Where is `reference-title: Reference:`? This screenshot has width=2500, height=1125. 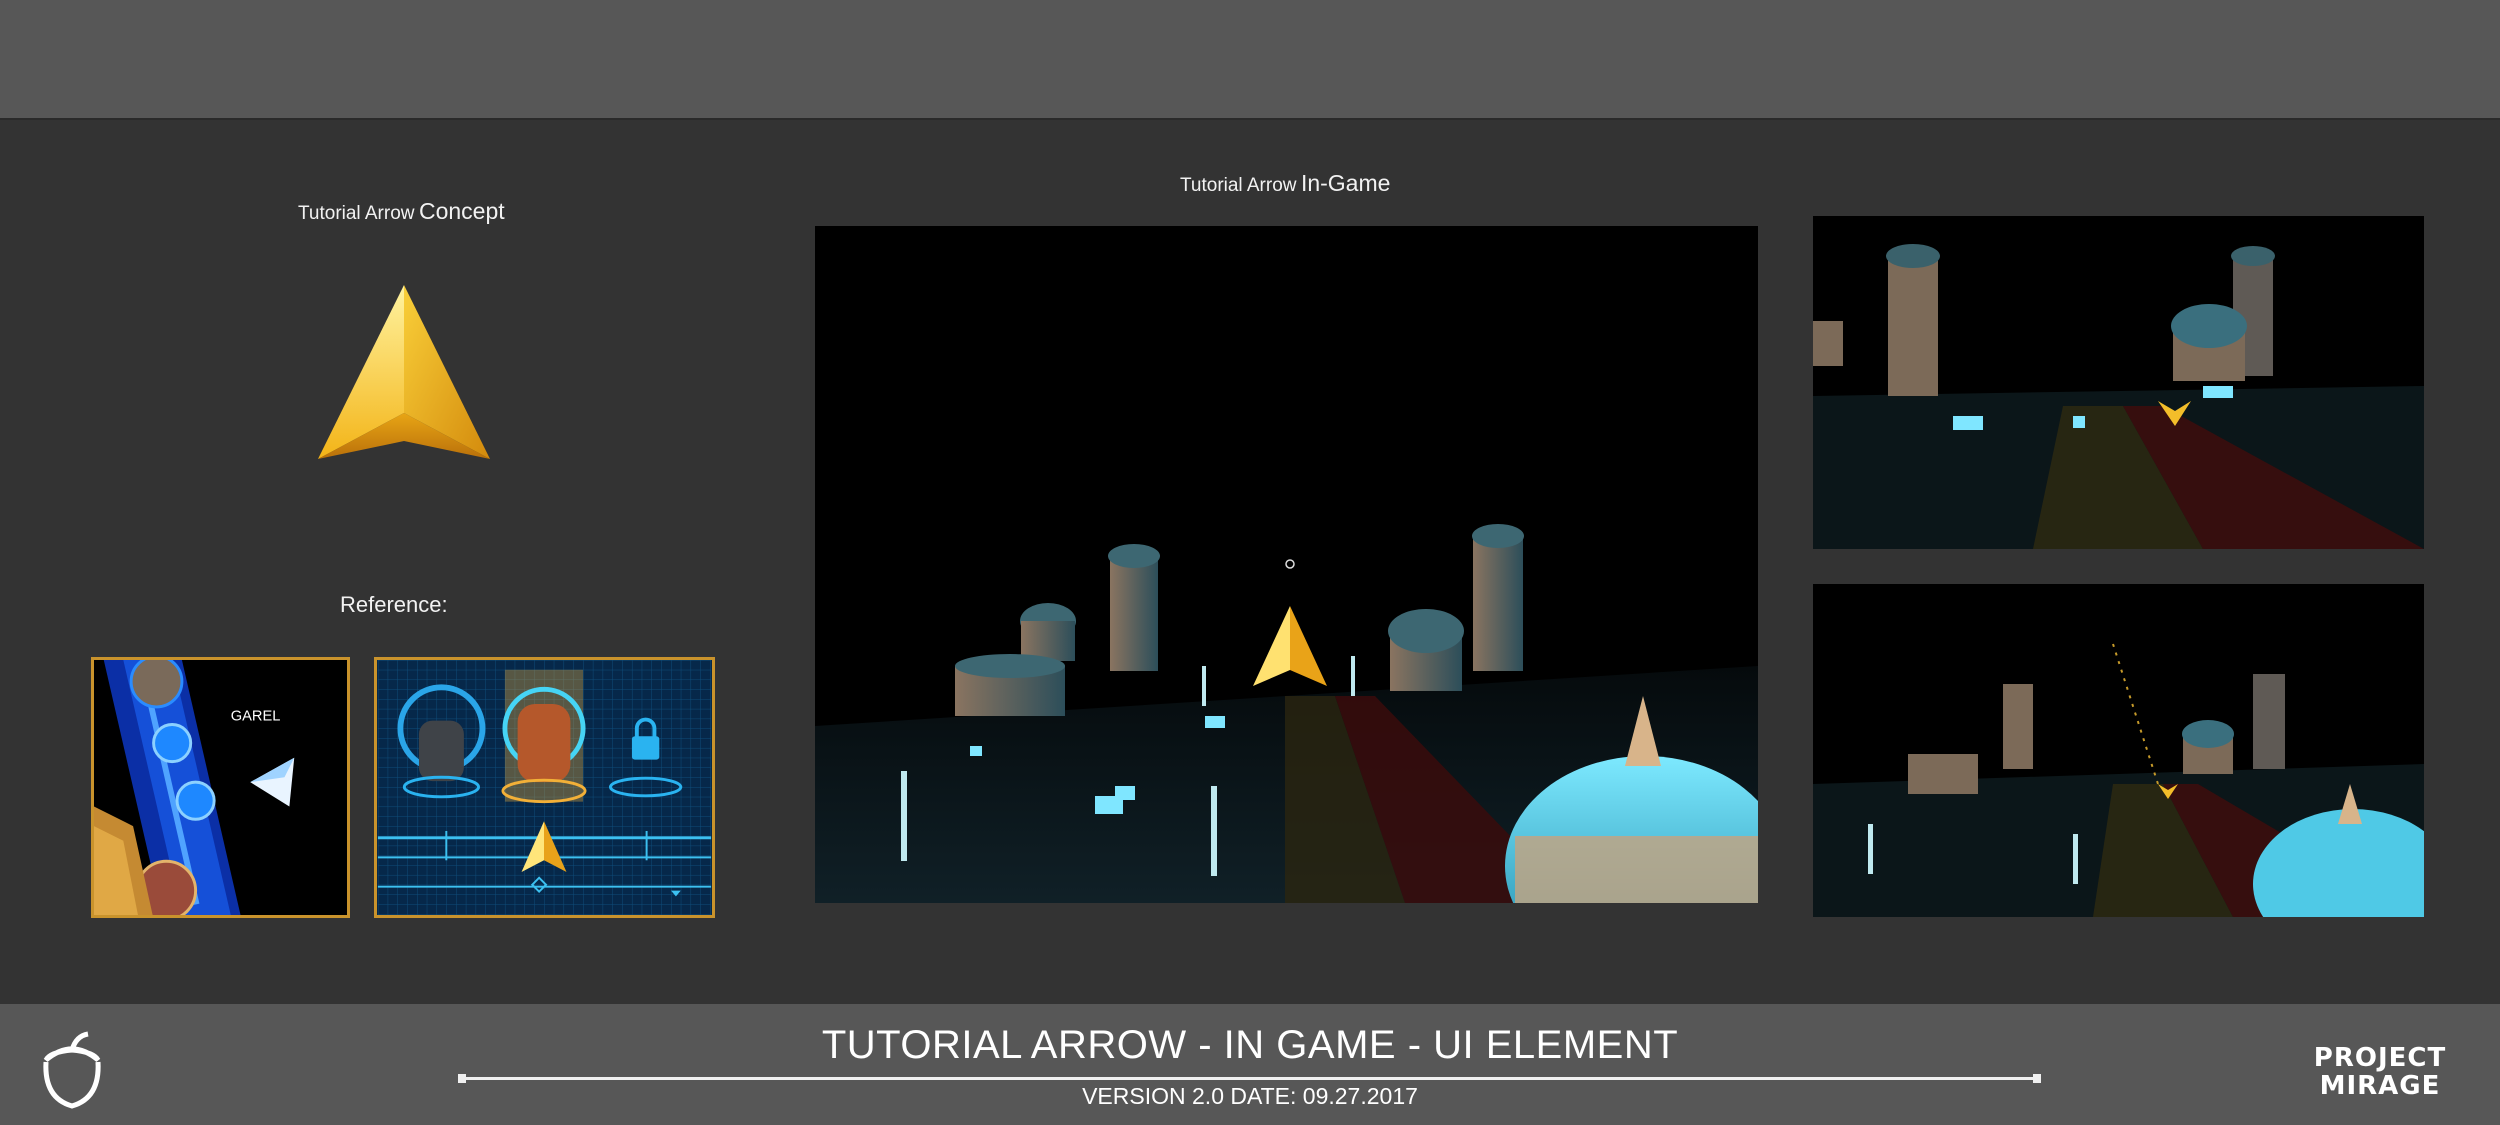 reference-title: Reference: is located at coordinates (394, 604).